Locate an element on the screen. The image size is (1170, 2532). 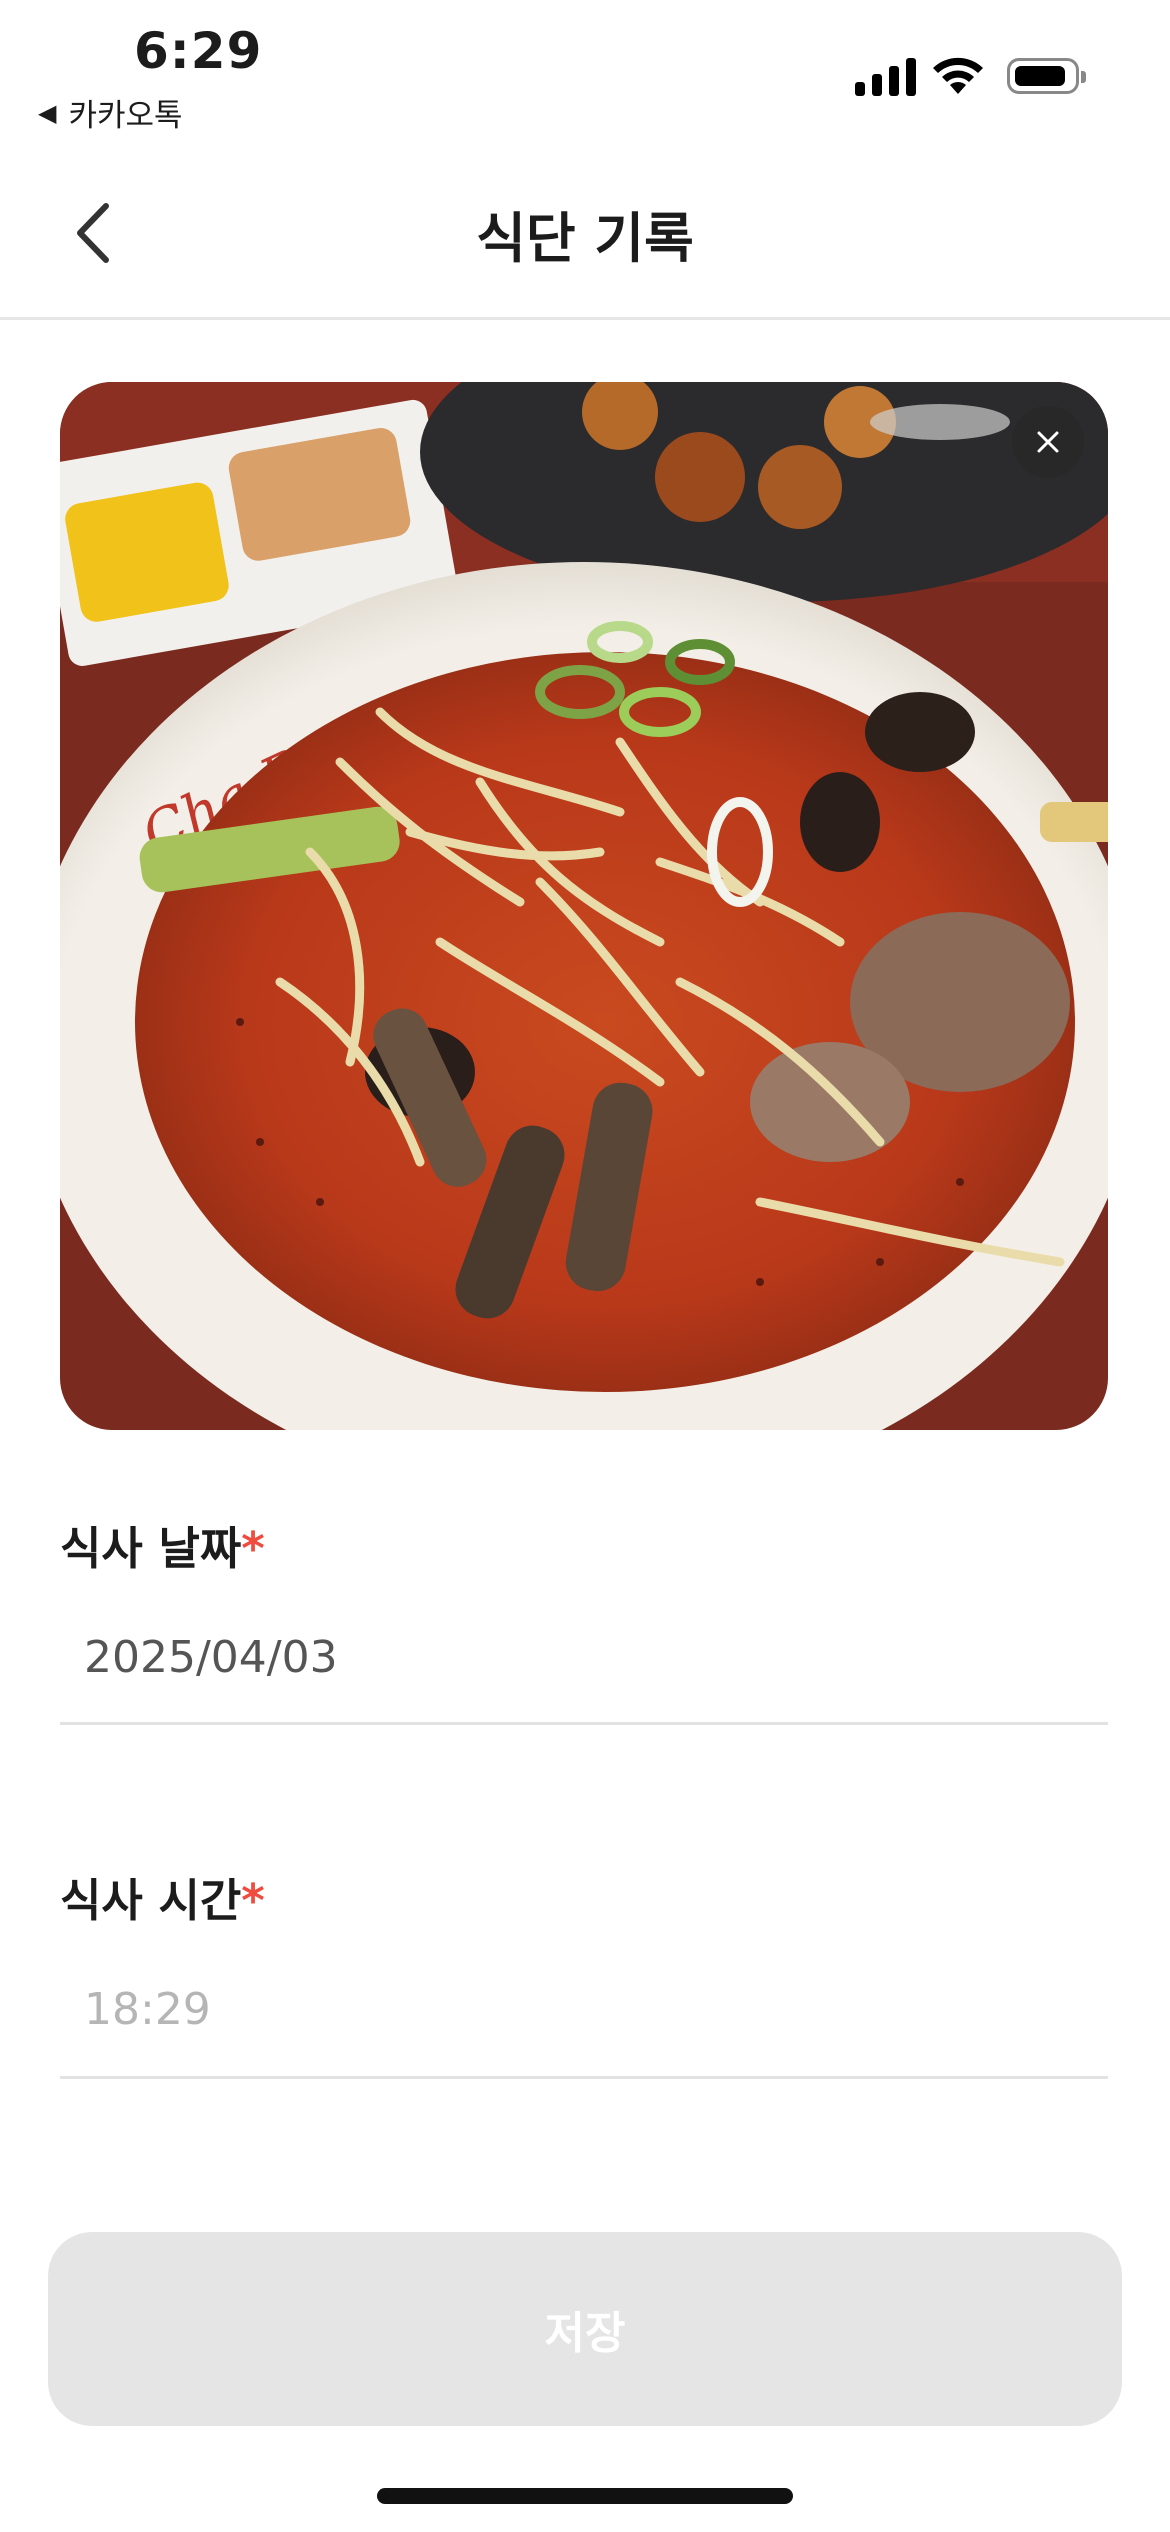
back-to-app-link: ◀ 카카오톡 is located at coordinates (110, 112).